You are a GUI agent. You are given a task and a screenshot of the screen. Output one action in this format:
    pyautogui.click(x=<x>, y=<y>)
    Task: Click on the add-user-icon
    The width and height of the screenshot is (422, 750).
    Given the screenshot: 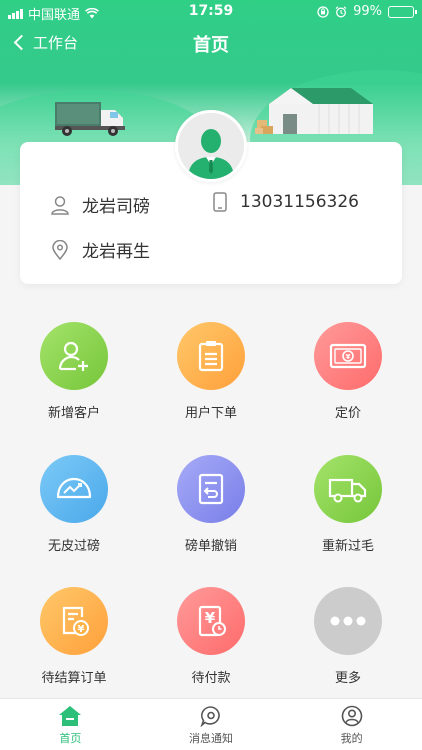 What is the action you would take?
    pyautogui.click(x=74, y=356)
    